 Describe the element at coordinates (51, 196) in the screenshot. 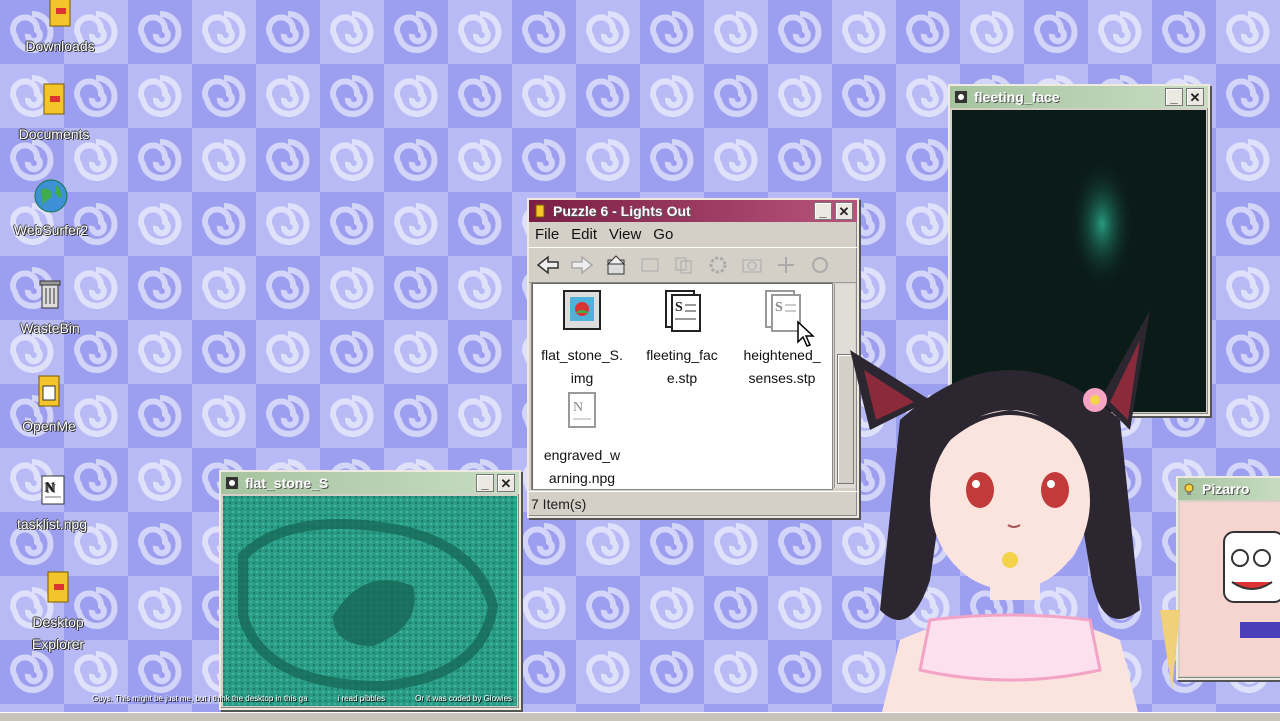

I see `globe-icon` at that location.